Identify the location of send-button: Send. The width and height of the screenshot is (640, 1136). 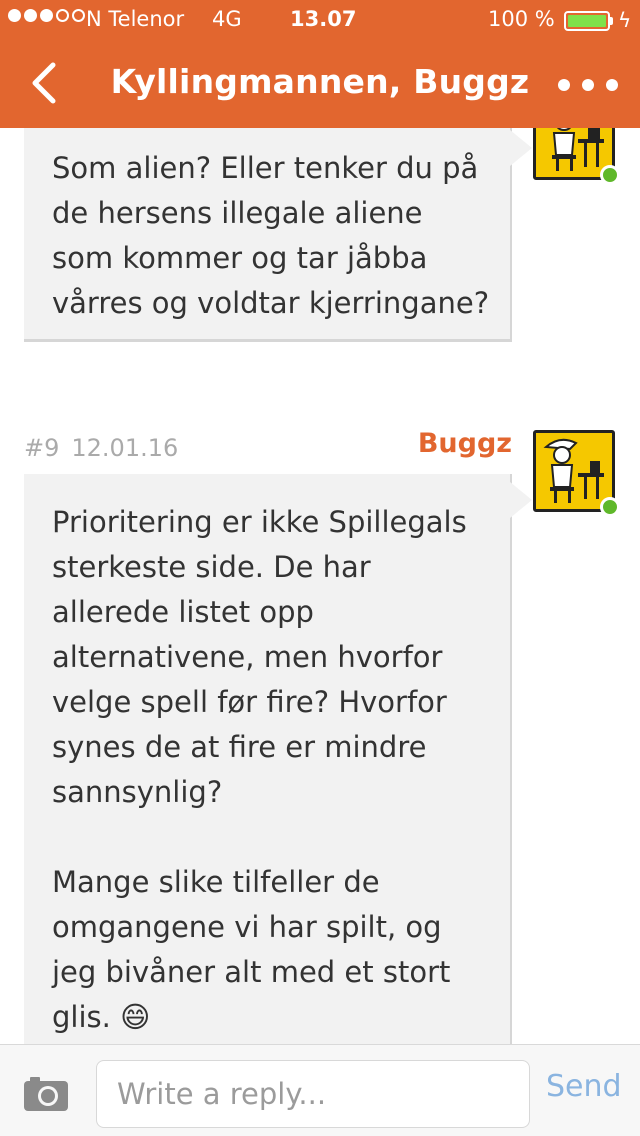
(584, 1086).